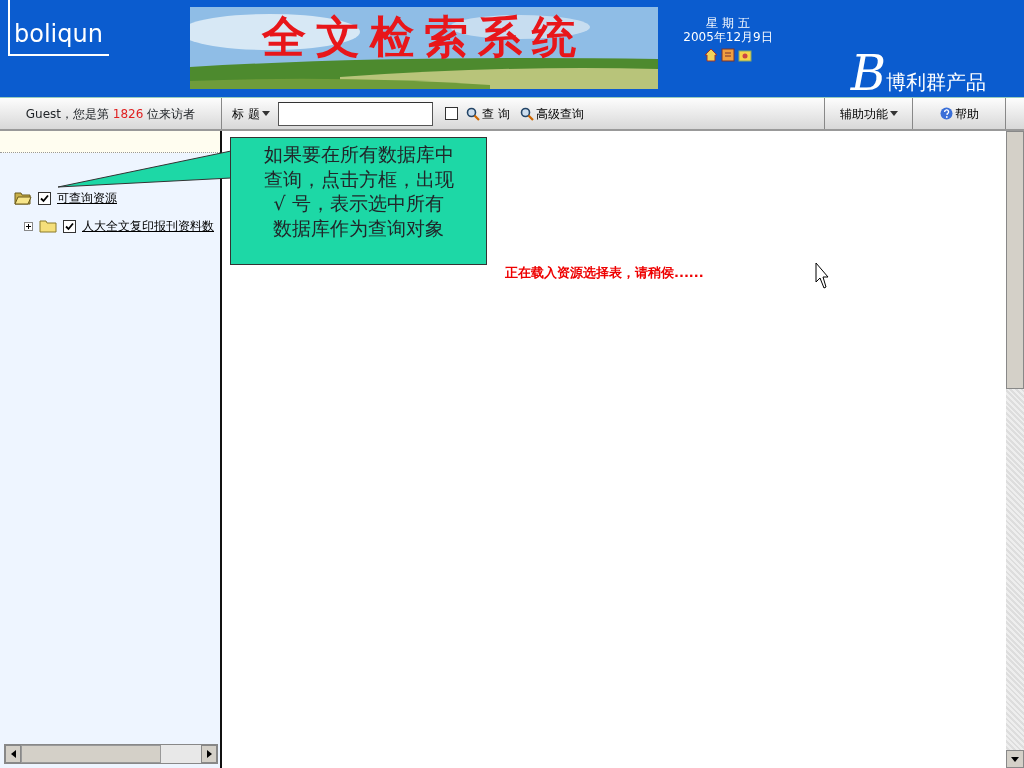  What do you see at coordinates (87, 198) in the screenshot?
I see `tree-link: 可查询资源` at bounding box center [87, 198].